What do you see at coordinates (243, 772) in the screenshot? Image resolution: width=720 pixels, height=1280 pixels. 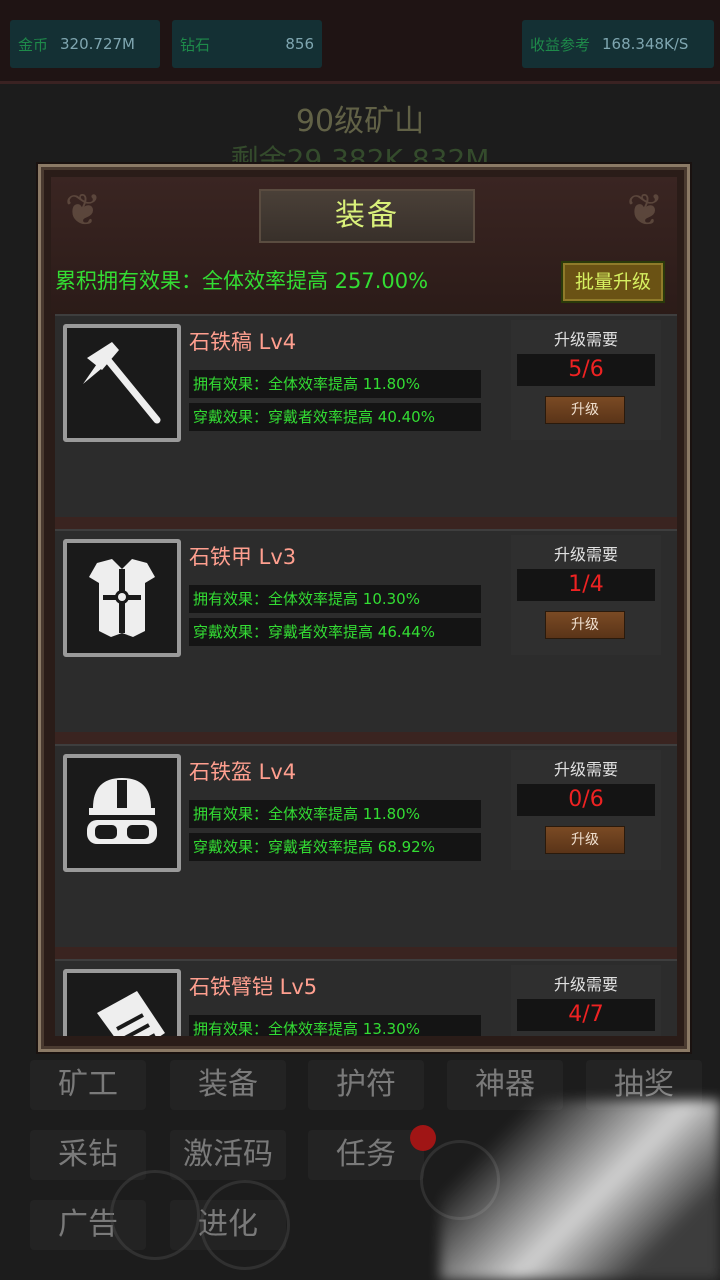 I see `equipment-name: 石铁盔 Lv4` at bounding box center [243, 772].